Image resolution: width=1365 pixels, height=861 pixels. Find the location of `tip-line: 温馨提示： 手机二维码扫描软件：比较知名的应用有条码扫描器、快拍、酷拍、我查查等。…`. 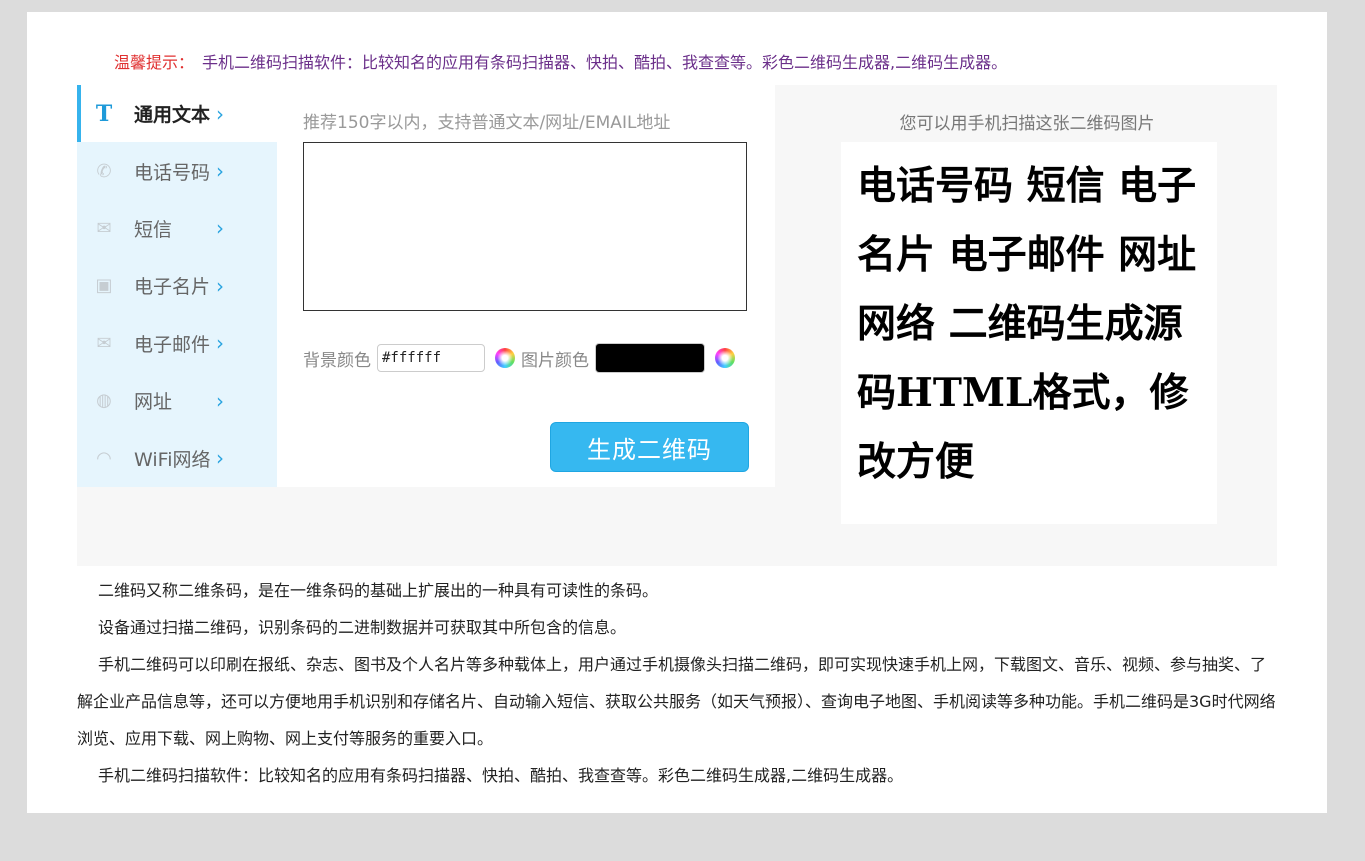

tip-line: 温馨提示： 手机二维码扫描软件：比较知名的应用有条码扫描器、快拍、酷拍、我查查等。… is located at coordinates (560, 61).